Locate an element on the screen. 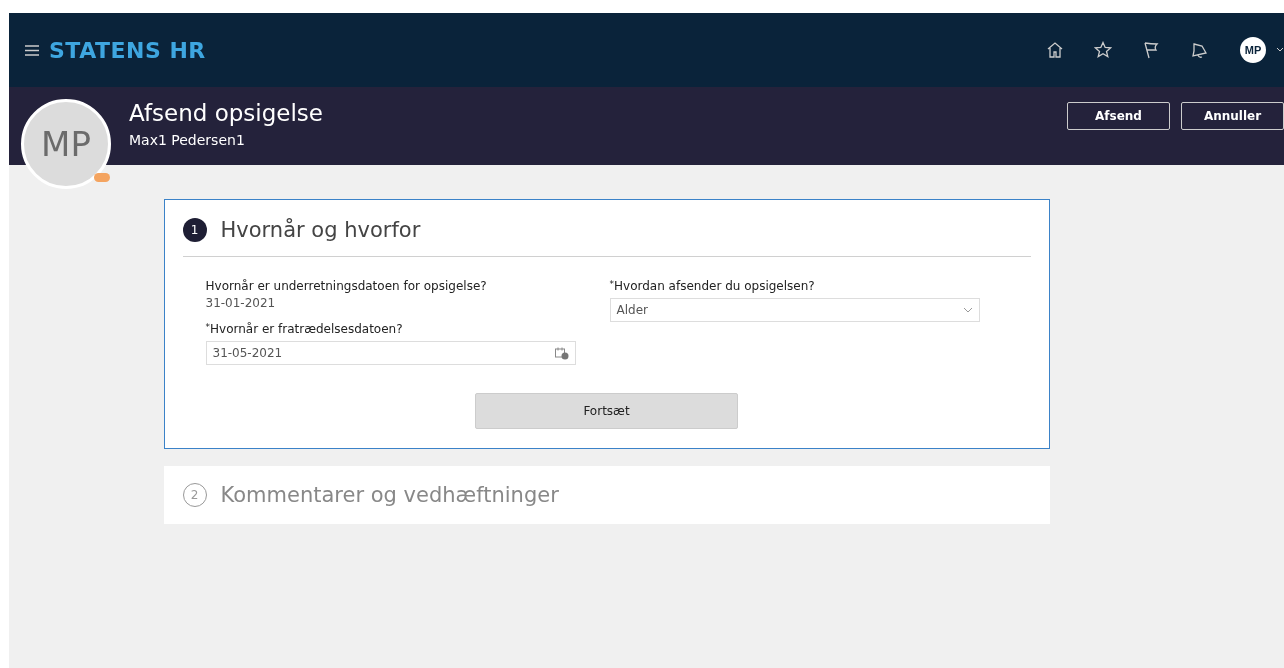 The width and height of the screenshot is (1284, 668). user-avatar: MP is located at coordinates (1253, 50).